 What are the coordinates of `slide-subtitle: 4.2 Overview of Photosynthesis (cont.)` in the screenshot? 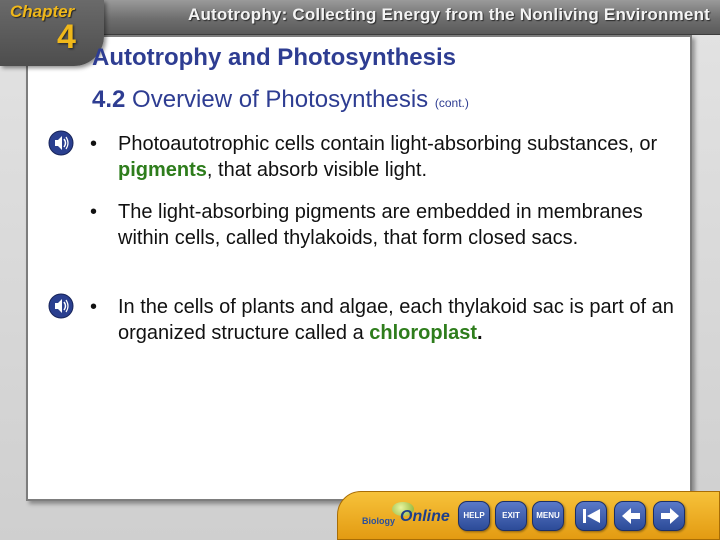 It's located at (280, 100).